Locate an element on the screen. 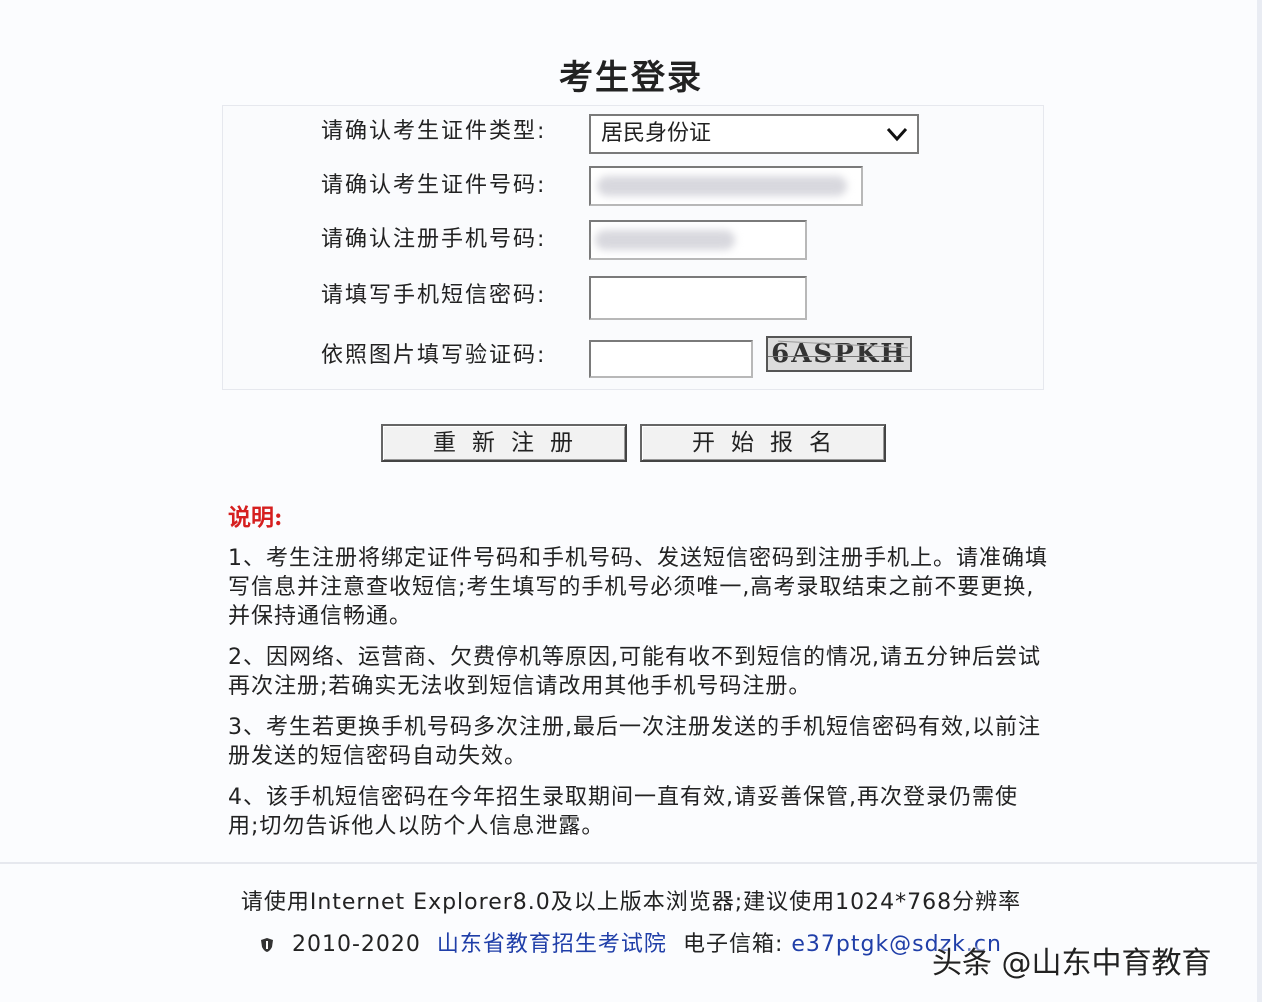  sms-row: 请填写手机短信密码: is located at coordinates (633, 298).